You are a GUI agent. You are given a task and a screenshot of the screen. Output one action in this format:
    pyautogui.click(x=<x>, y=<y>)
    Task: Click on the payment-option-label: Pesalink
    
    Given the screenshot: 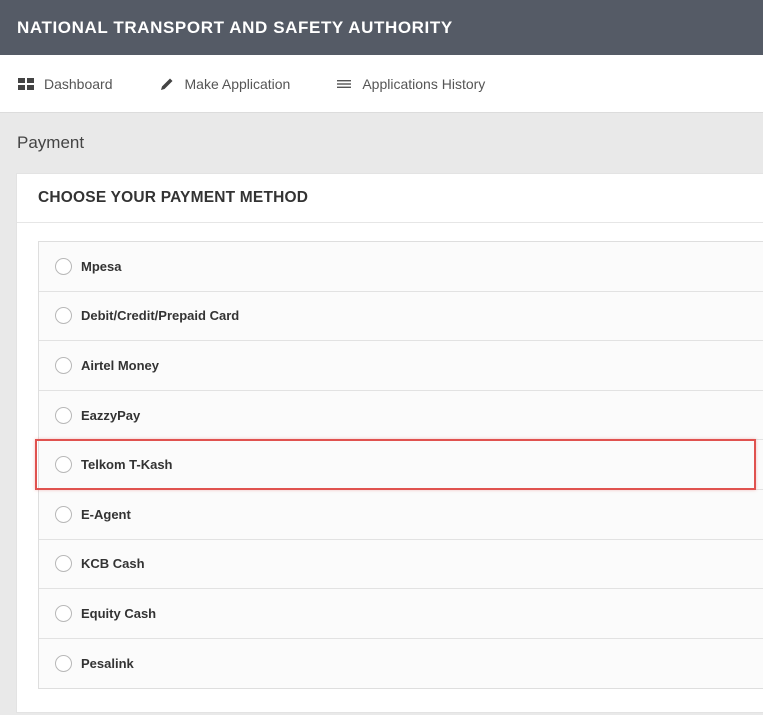 What is the action you would take?
    pyautogui.click(x=107, y=664)
    